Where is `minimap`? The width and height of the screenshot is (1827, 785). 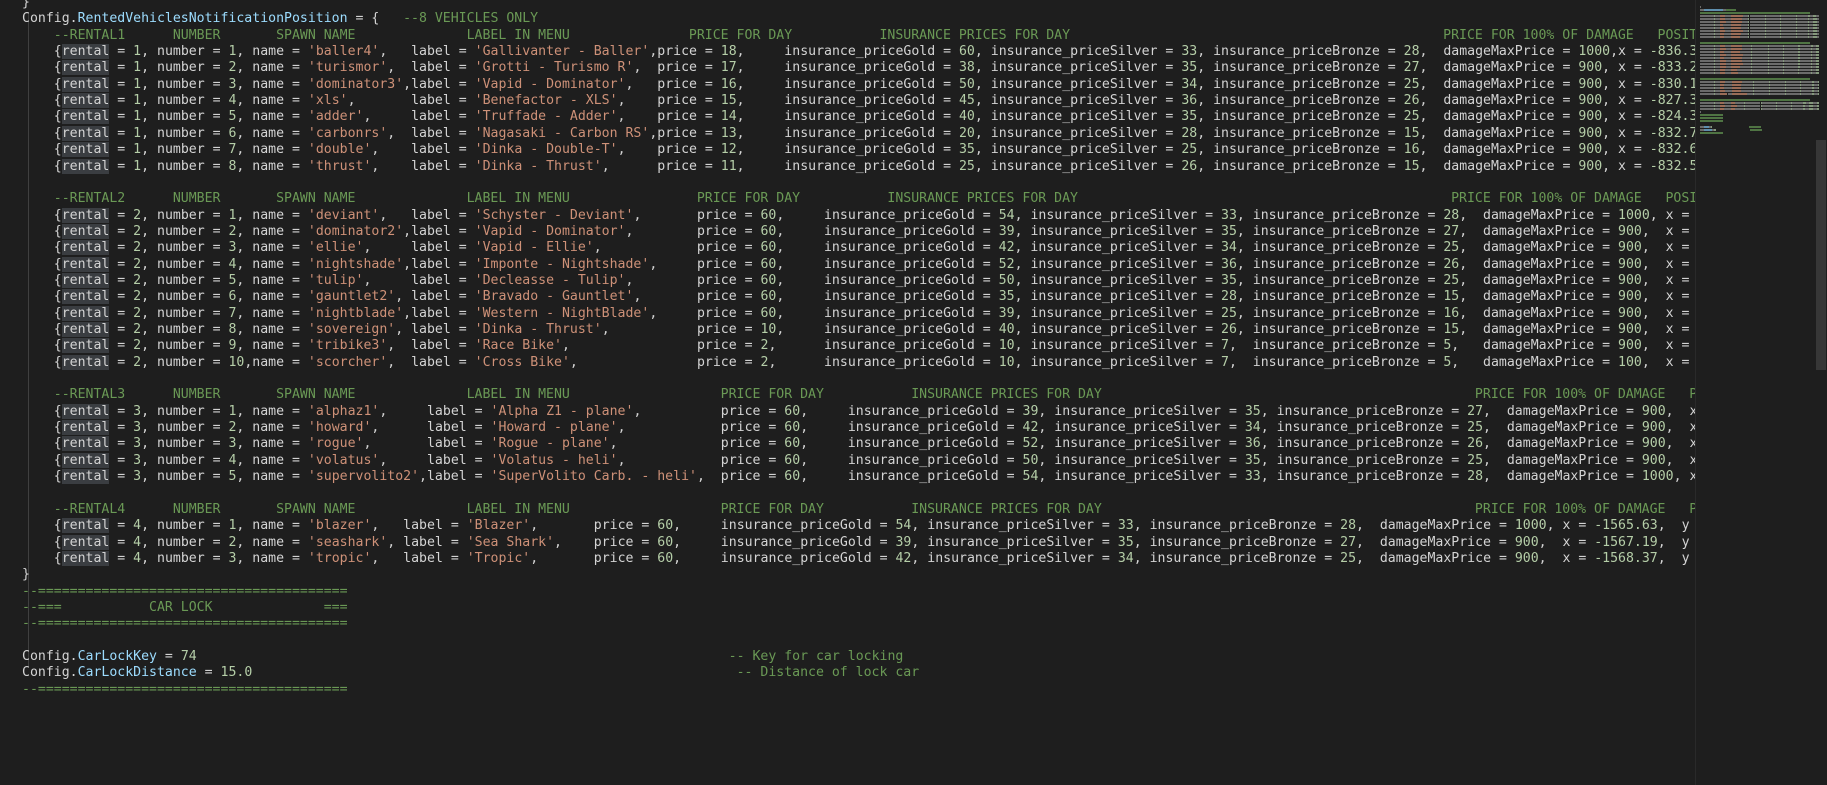 minimap is located at coordinates (1761, 392).